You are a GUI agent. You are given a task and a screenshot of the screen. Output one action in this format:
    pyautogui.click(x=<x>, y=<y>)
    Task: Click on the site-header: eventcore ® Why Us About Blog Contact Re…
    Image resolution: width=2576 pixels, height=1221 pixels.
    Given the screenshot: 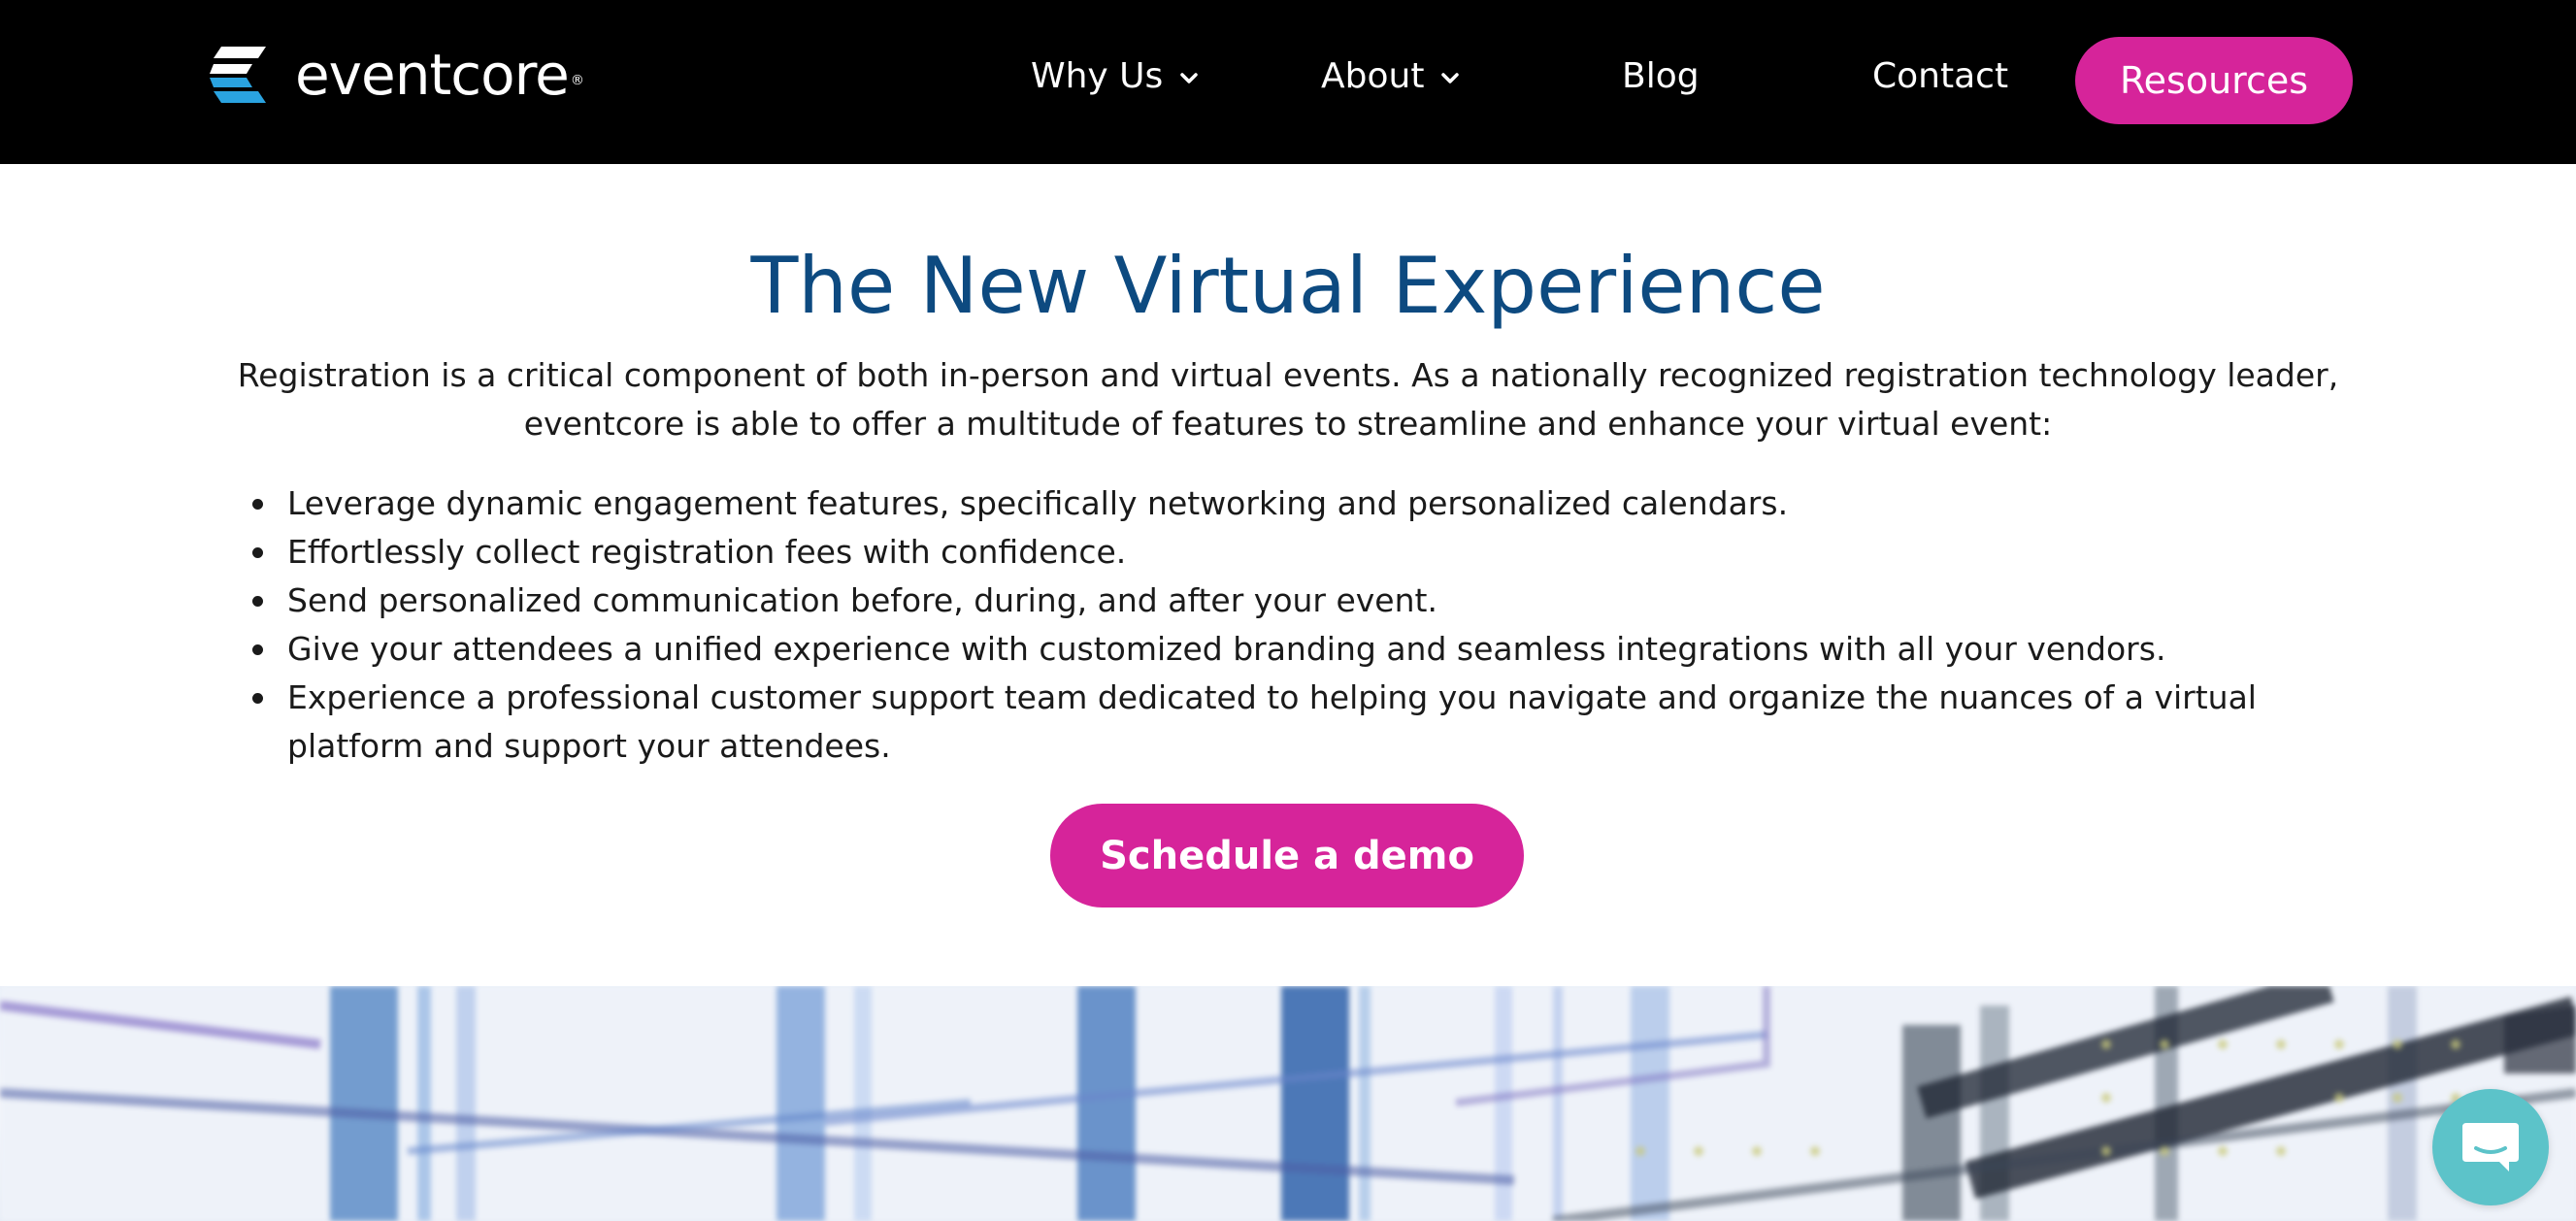 What is the action you would take?
    pyautogui.click(x=1288, y=82)
    